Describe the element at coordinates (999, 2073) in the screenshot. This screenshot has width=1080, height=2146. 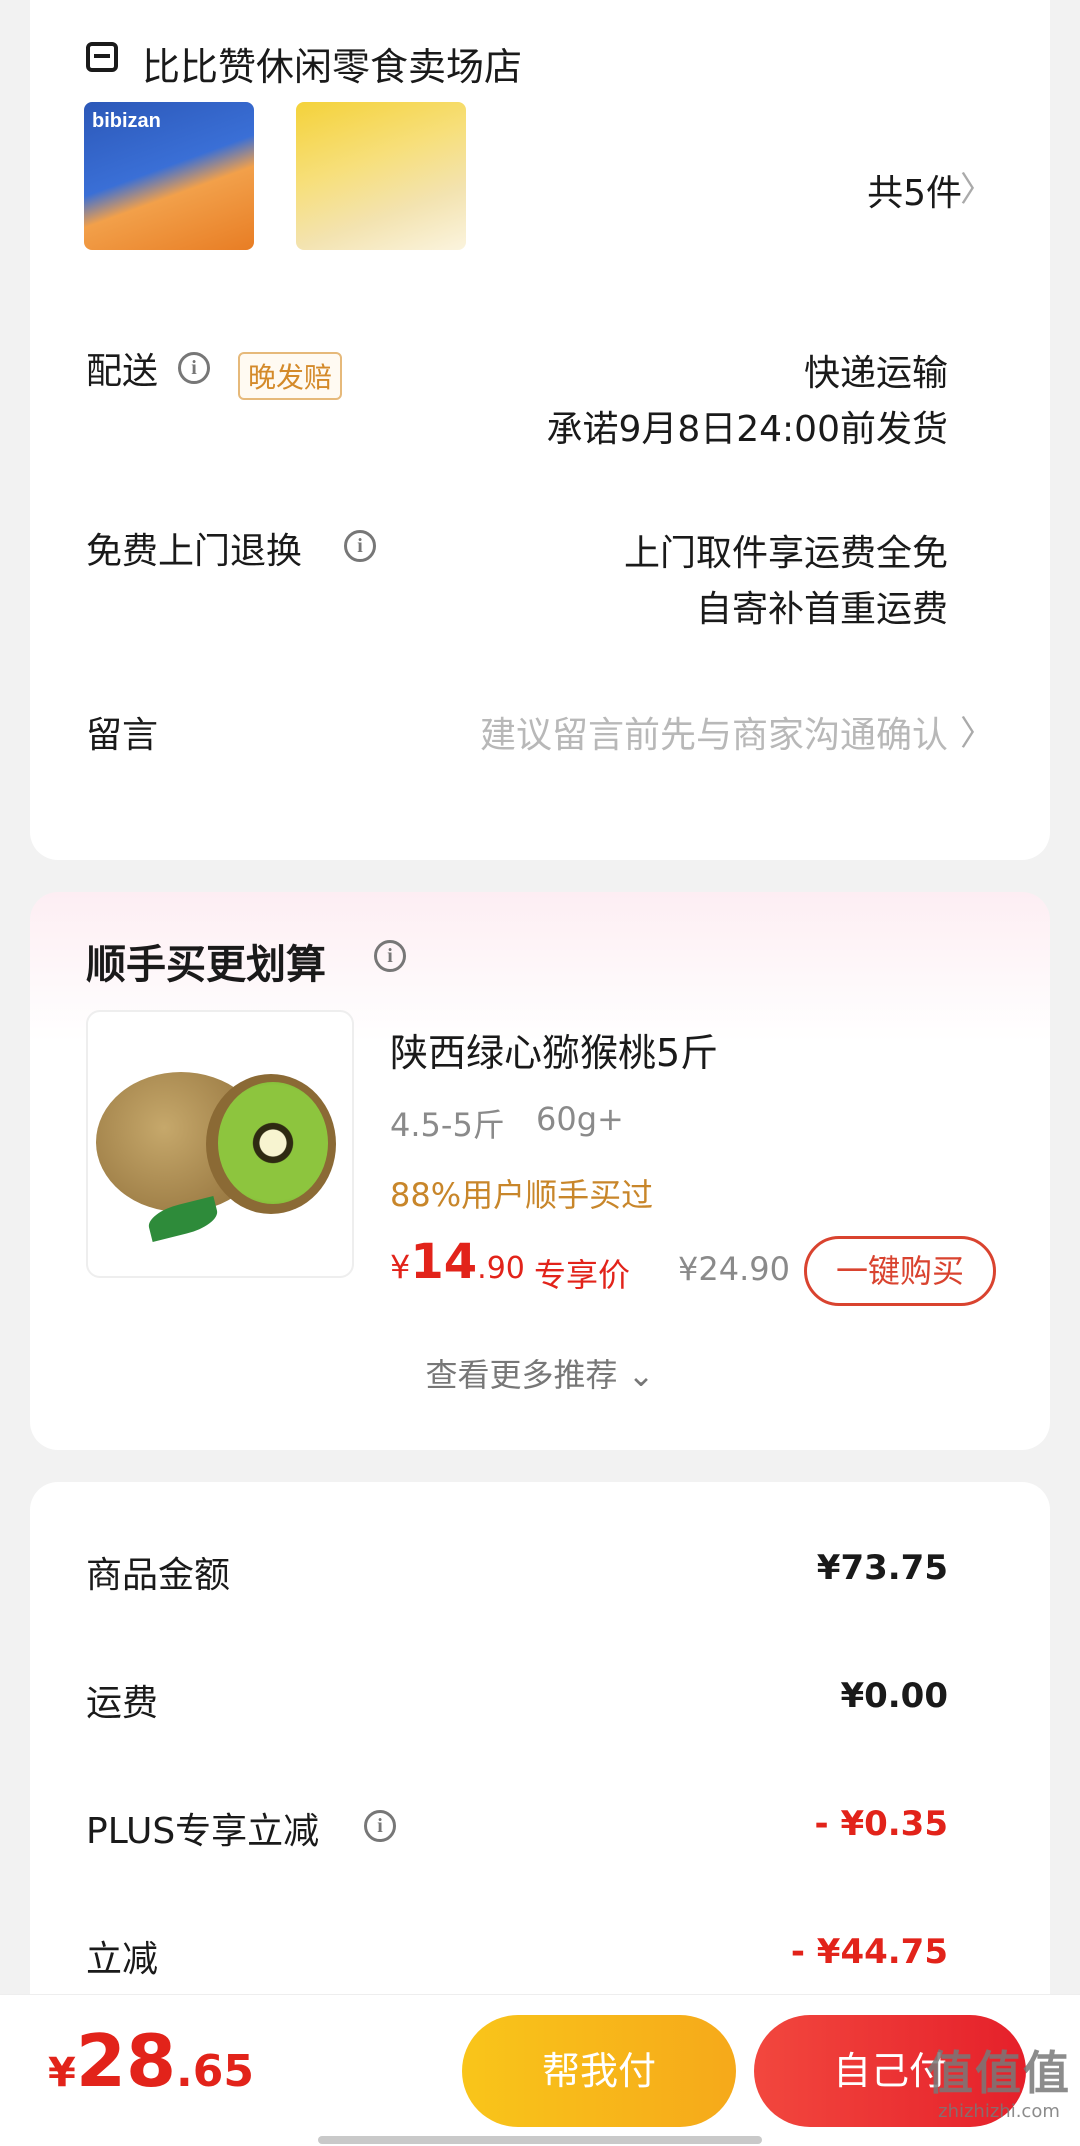
I see `watermark-logo: 值值值` at that location.